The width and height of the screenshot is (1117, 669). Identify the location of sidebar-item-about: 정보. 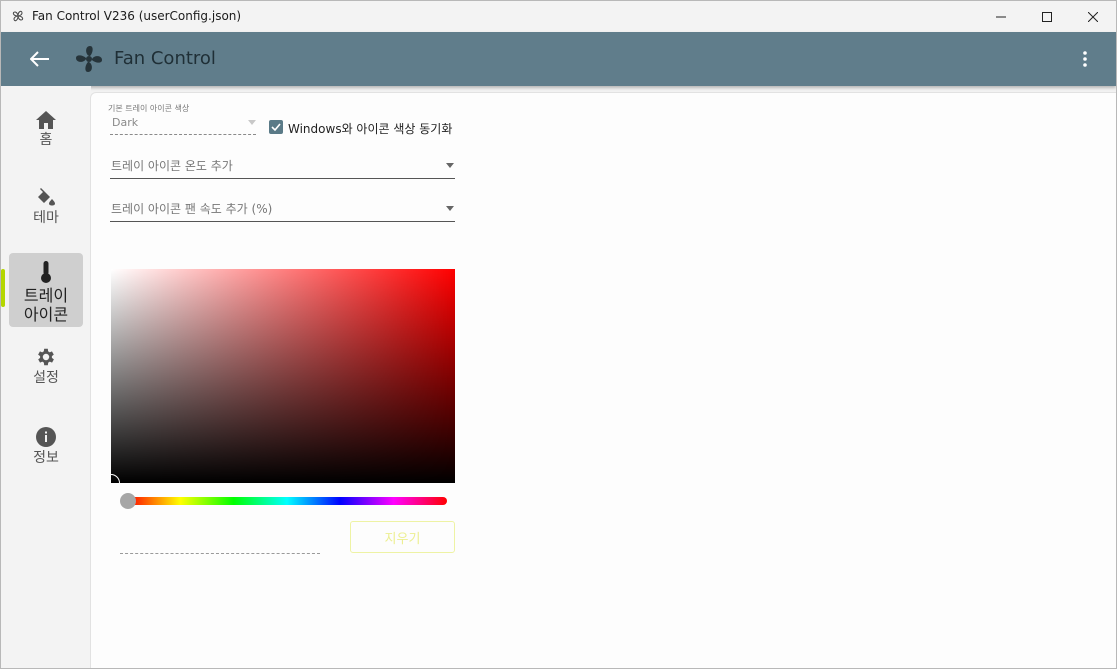
(46, 456).